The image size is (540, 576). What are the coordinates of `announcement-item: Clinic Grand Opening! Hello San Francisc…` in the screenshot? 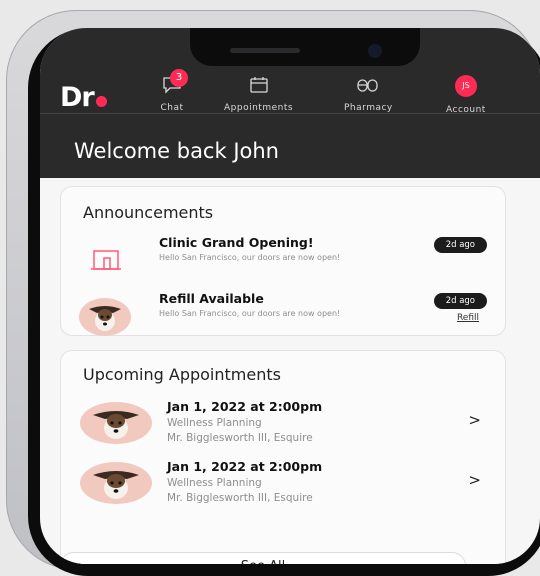 It's located at (283, 262).